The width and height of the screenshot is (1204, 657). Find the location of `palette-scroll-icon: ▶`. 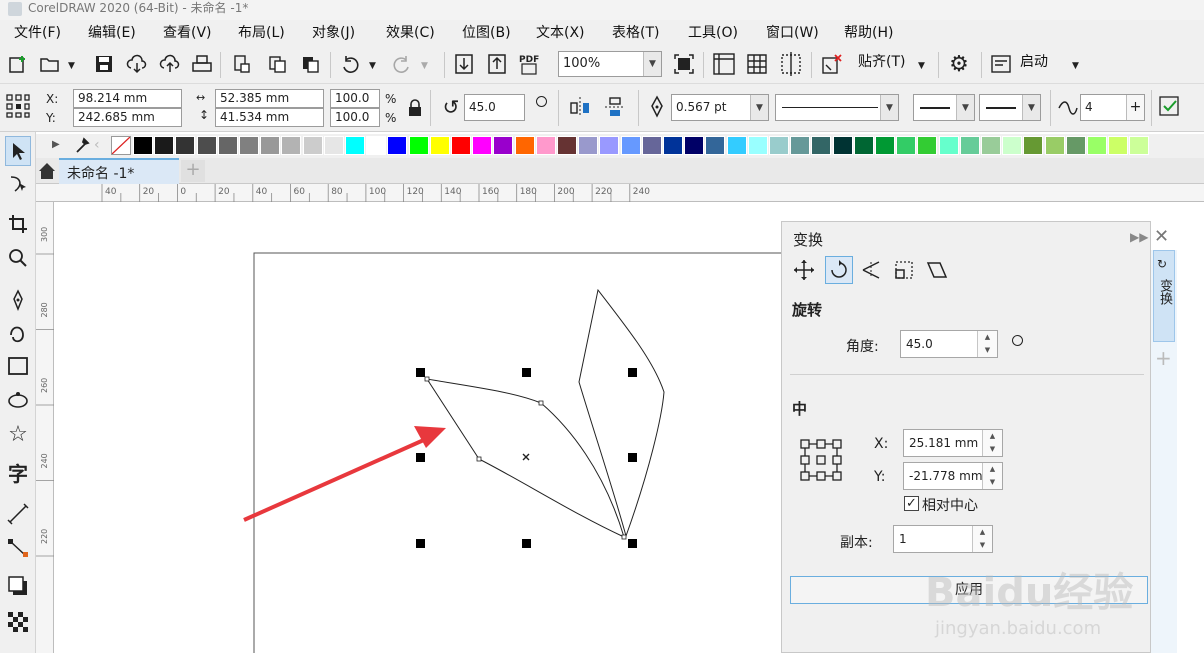

palette-scroll-icon: ▶ is located at coordinates (56, 144).